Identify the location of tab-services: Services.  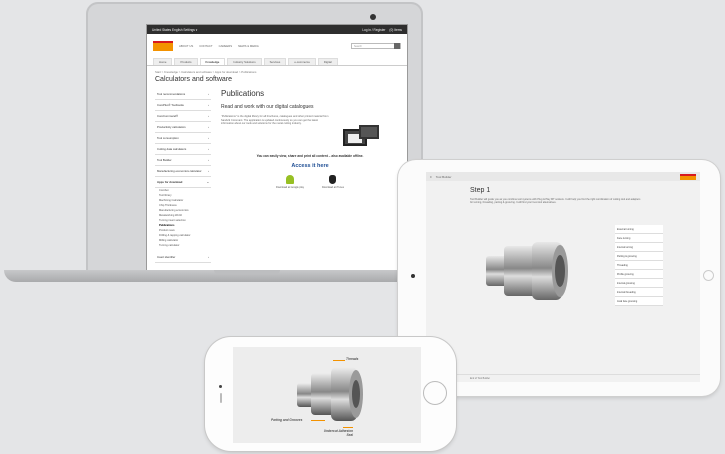
(275, 61).